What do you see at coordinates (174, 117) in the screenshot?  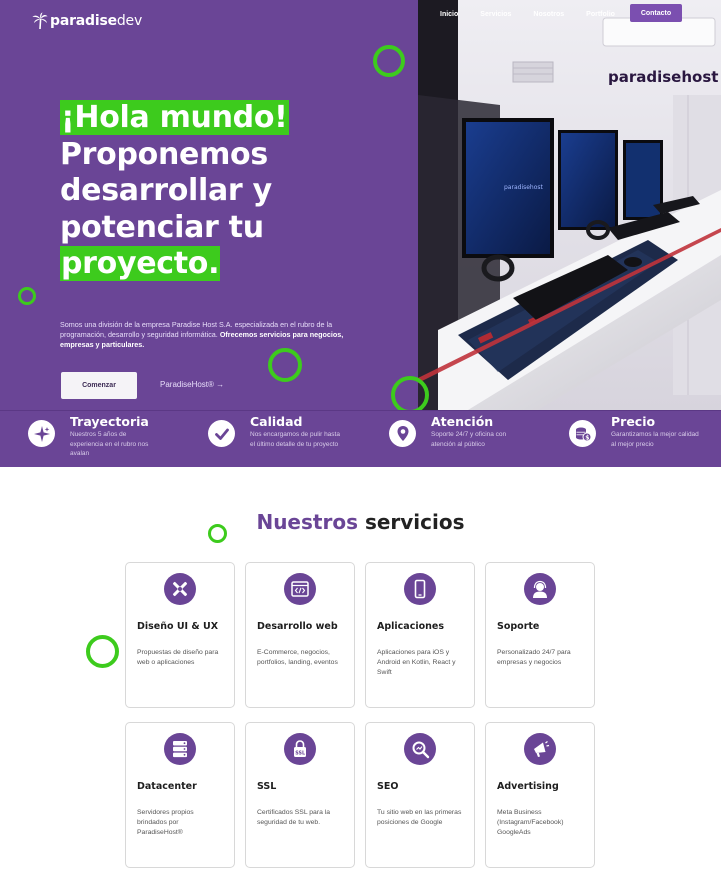 I see `headline-highlight-1: ¡Hola mundo!` at bounding box center [174, 117].